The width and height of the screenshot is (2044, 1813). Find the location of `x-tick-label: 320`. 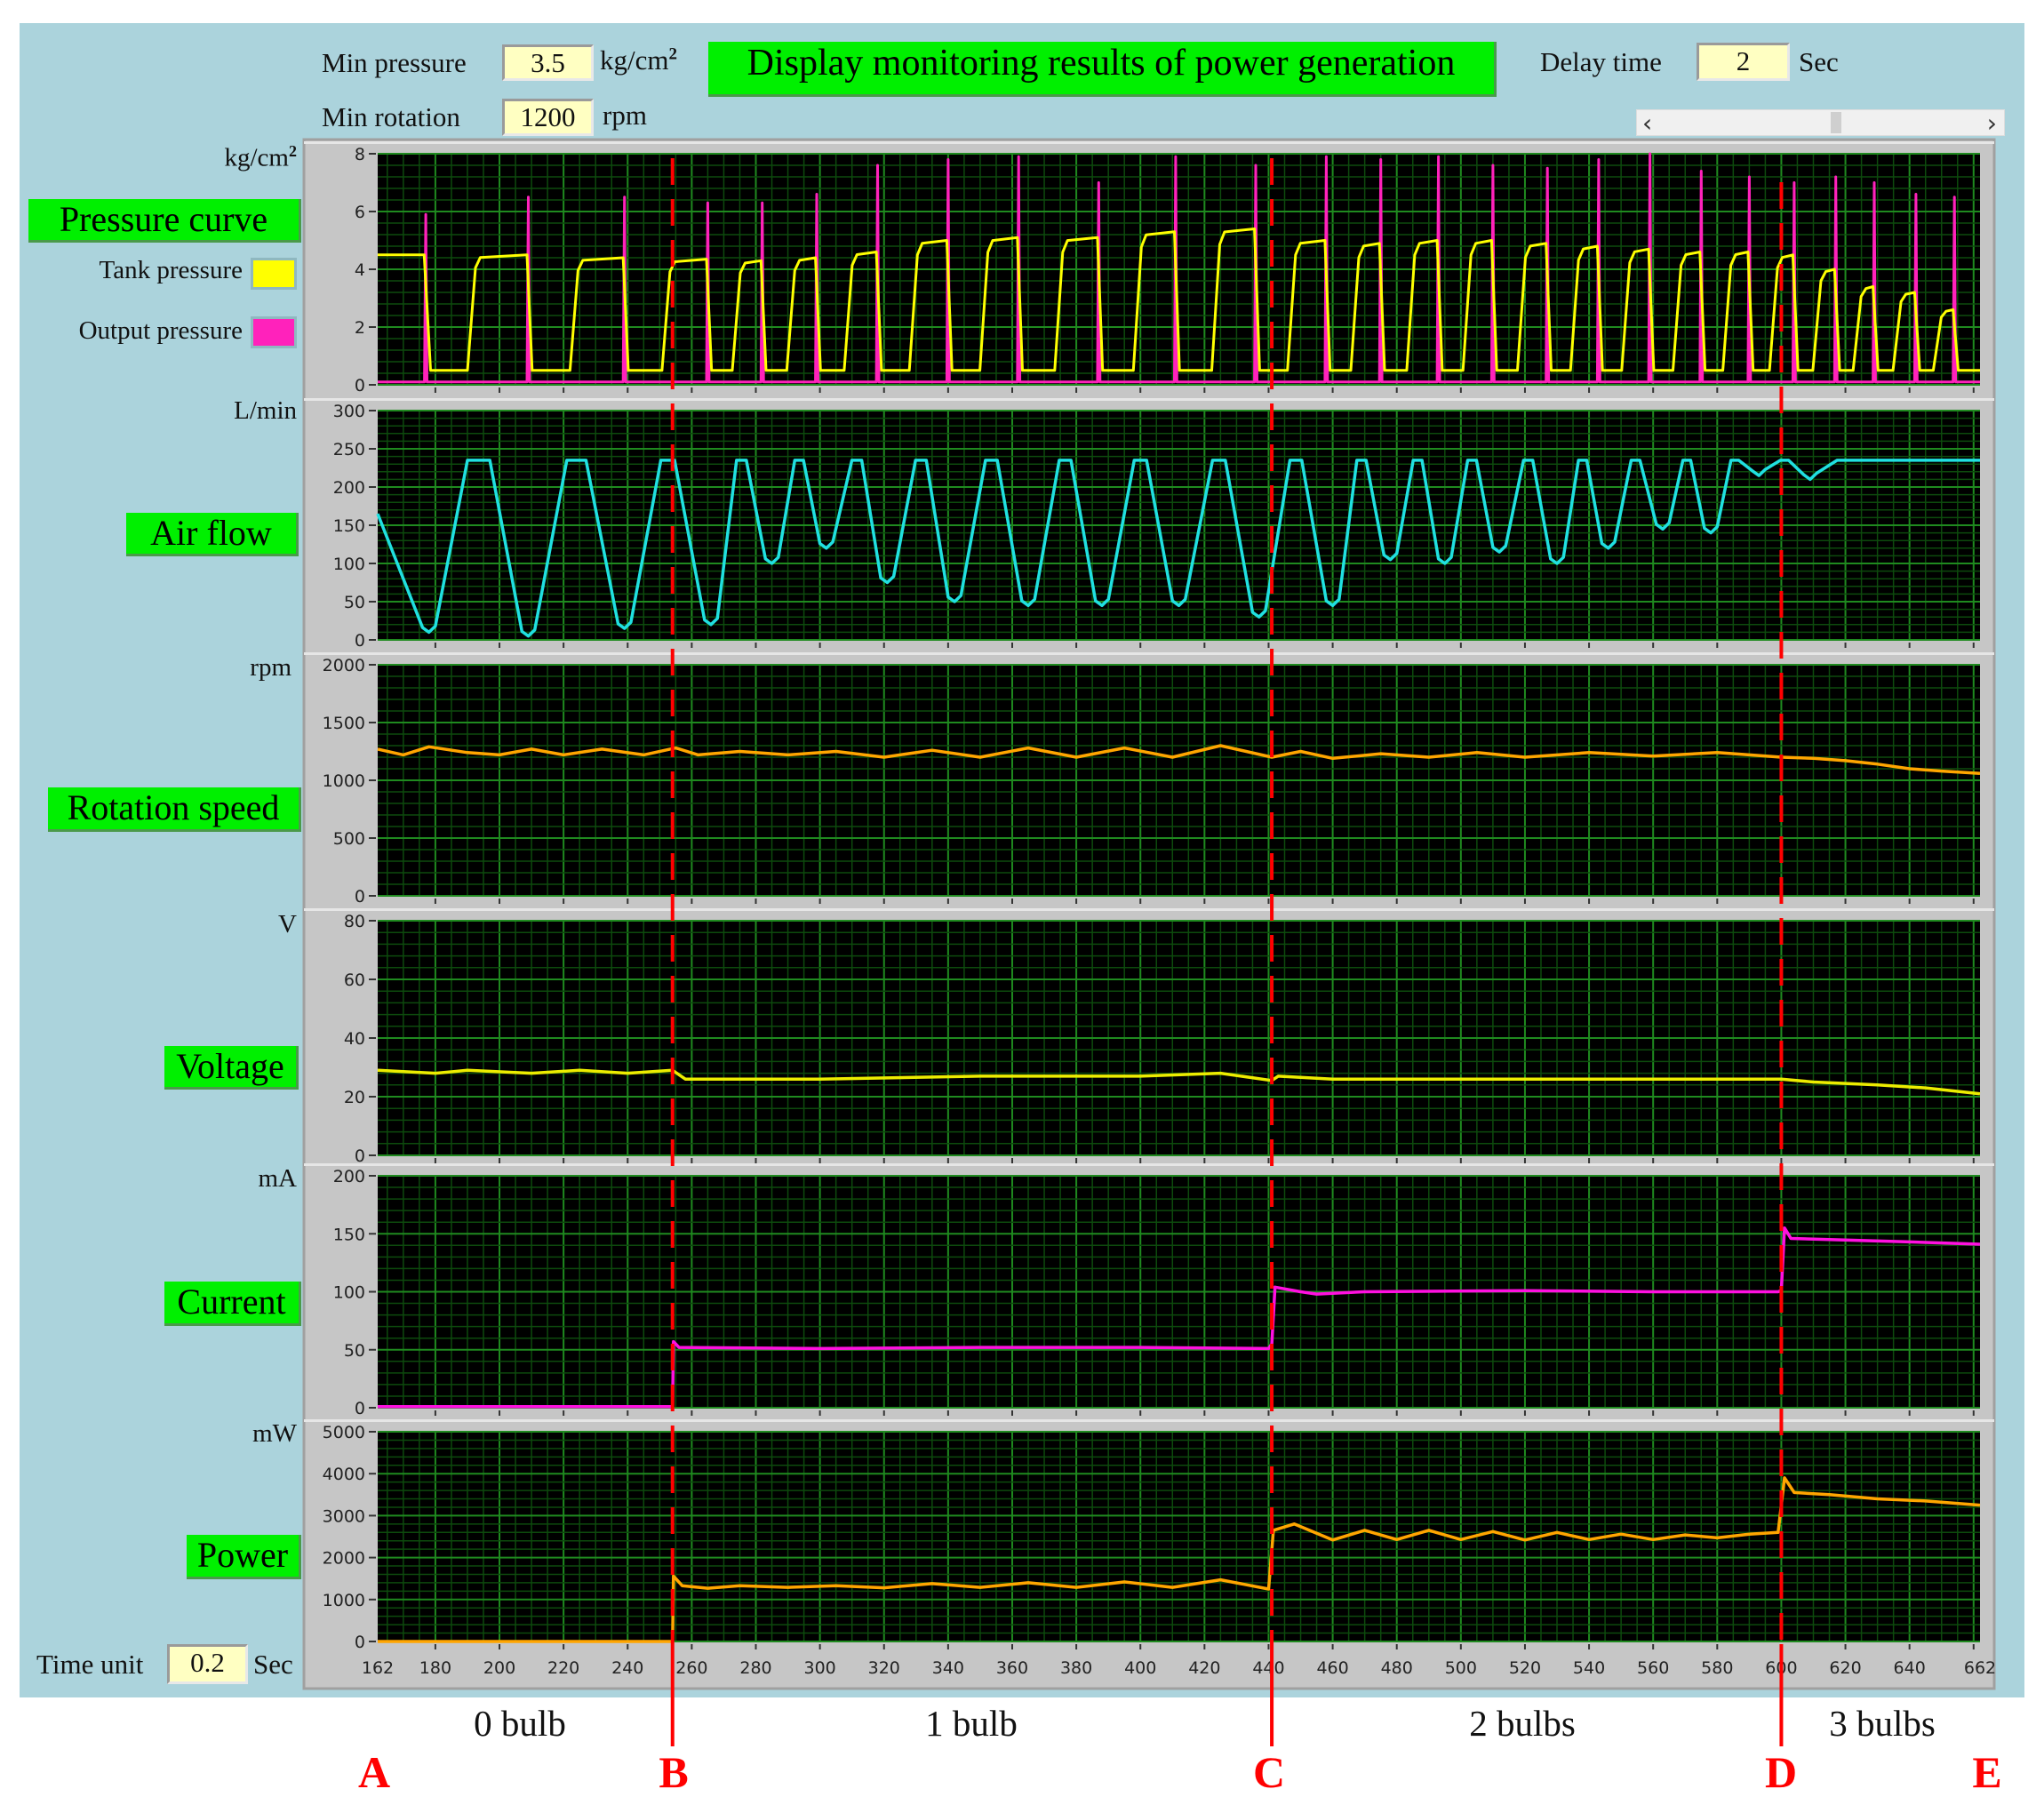

x-tick-label: 320 is located at coordinates (884, 1668).